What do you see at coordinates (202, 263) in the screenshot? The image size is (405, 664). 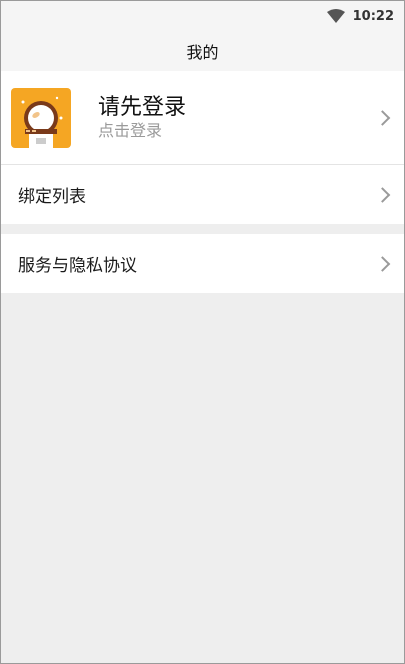 I see `menu-item-service-privacy: 服务与隐私协议` at bounding box center [202, 263].